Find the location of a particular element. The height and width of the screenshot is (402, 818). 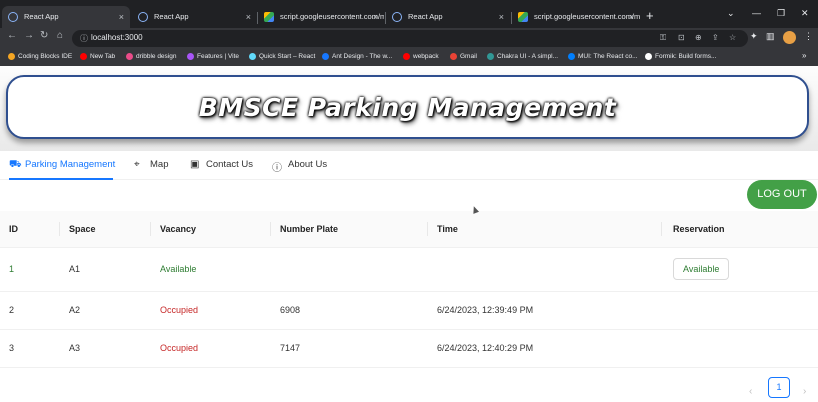

formik-icon is located at coordinates (648, 56).